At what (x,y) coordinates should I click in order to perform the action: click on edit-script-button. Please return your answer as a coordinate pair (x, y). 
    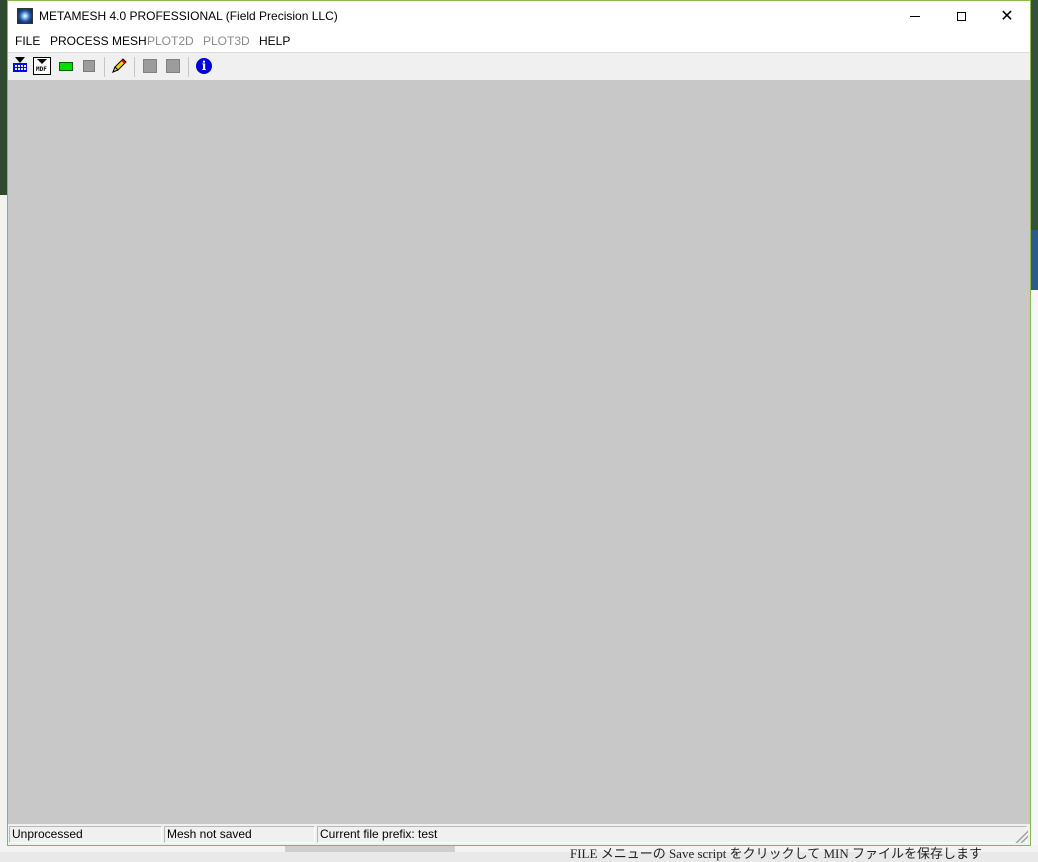
    Looking at the image, I should click on (119, 66).